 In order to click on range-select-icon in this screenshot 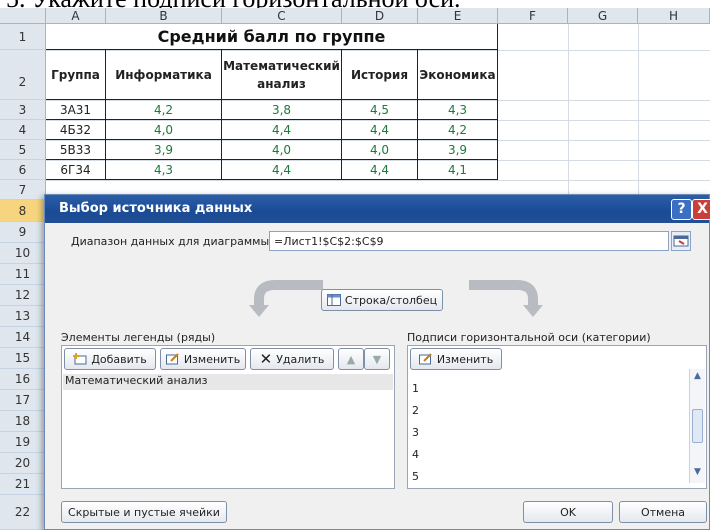, I will do `click(681, 241)`.